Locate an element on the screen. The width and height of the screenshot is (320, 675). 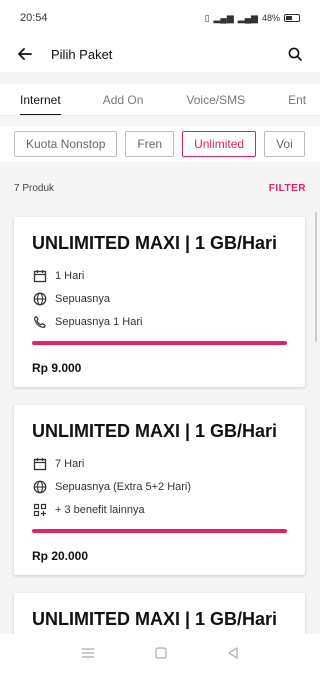
filter-chips: Kuota Nonstop Fren Unlimited Voi is located at coordinates (160, 144).